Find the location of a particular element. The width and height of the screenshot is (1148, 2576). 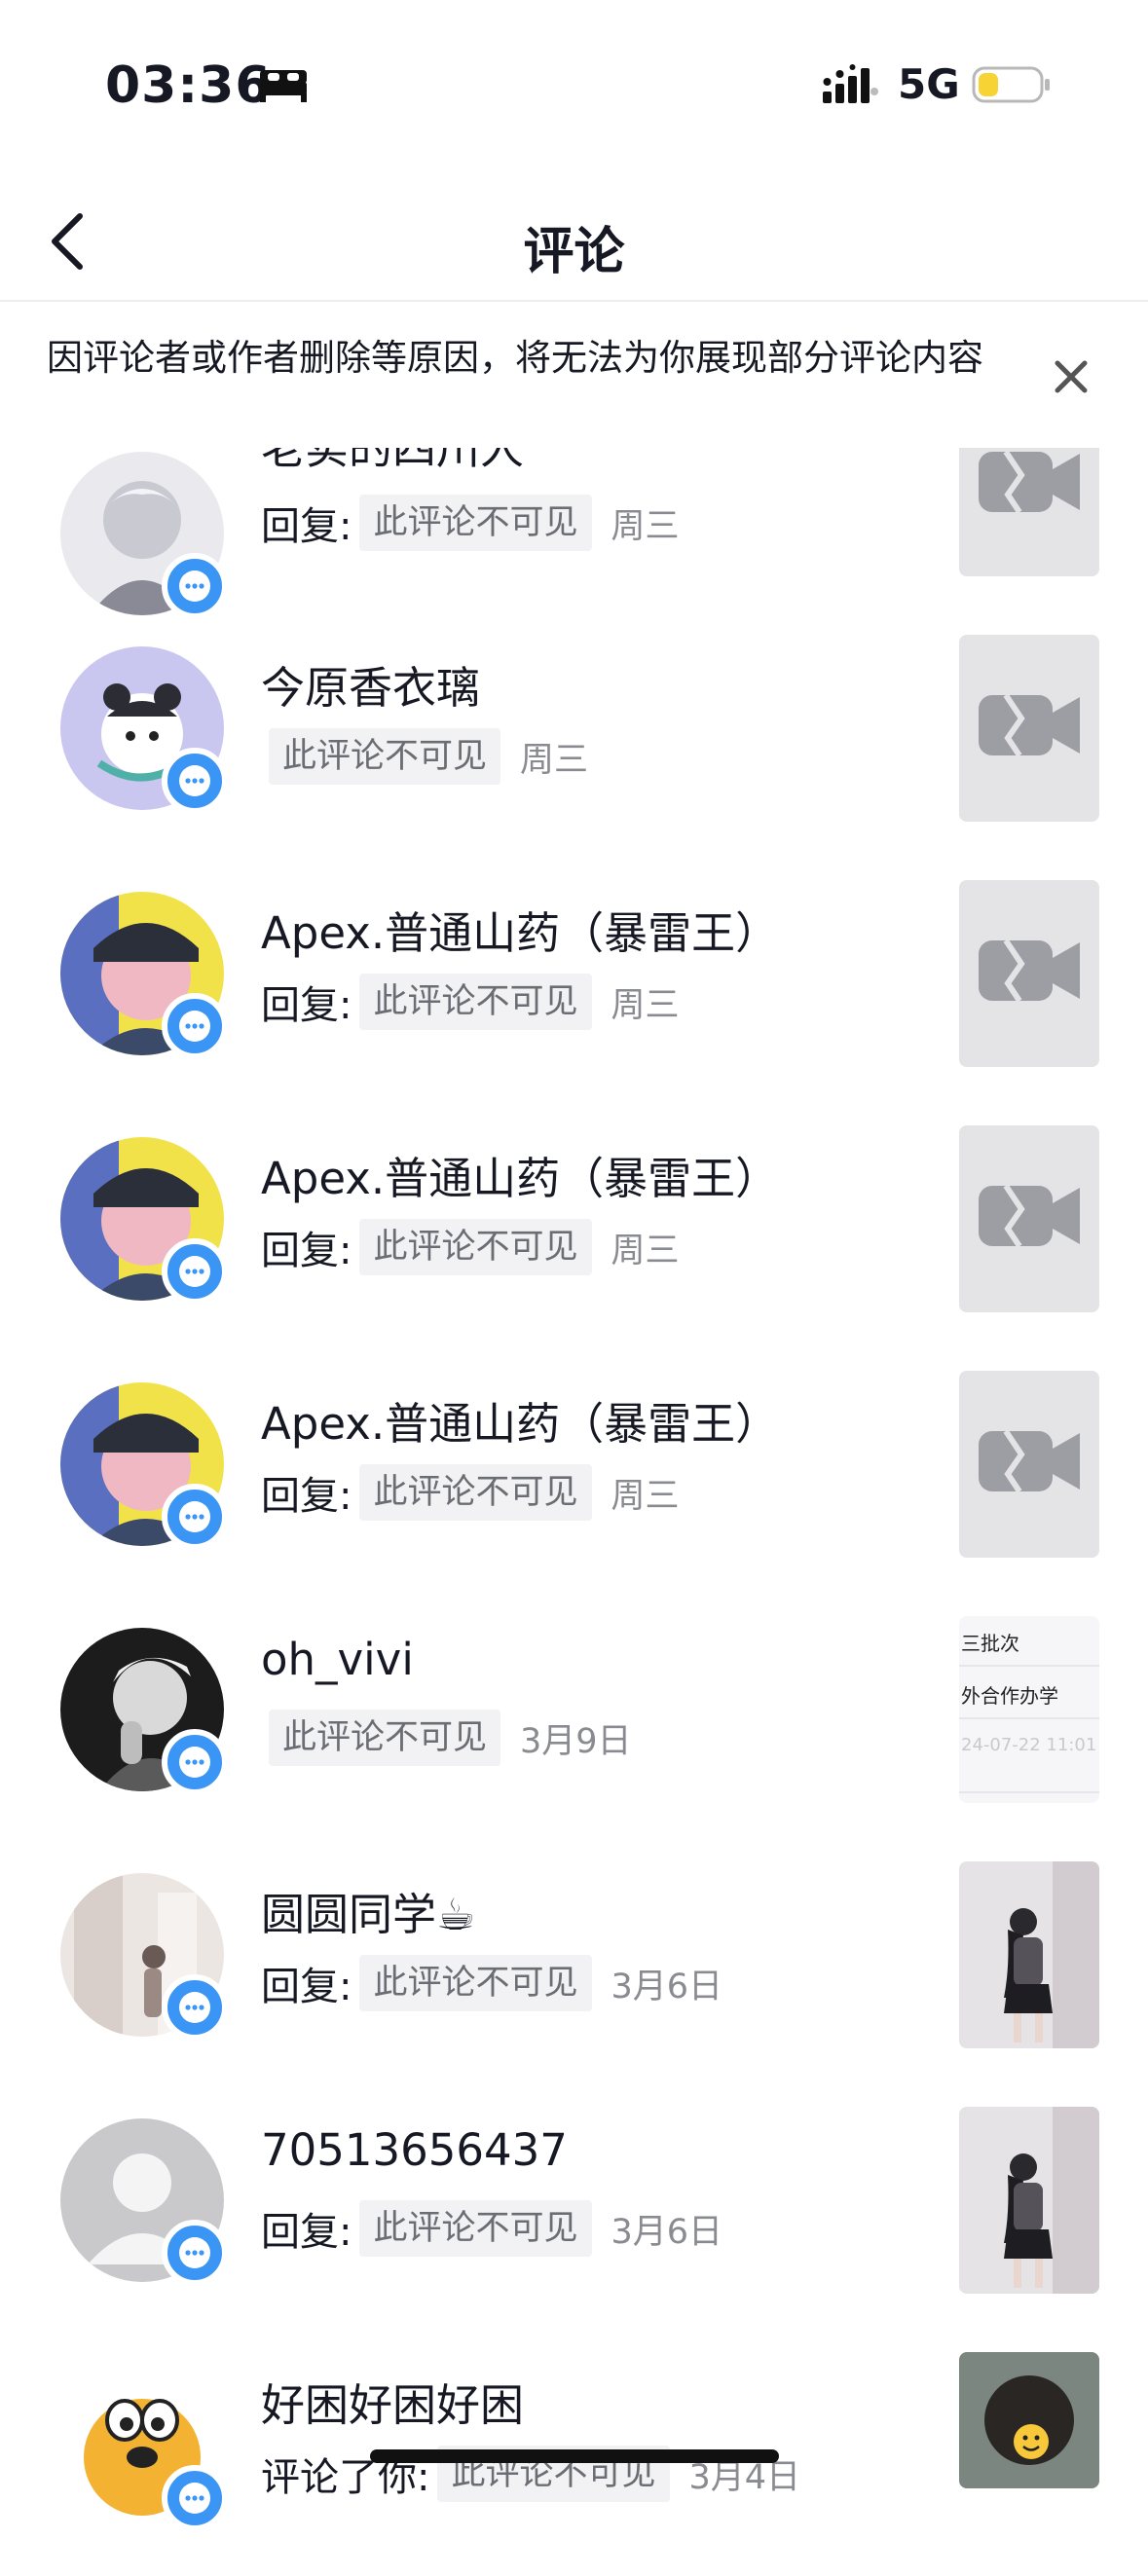

comment-meta: 此评论不可见 周三 is located at coordinates (425, 756).